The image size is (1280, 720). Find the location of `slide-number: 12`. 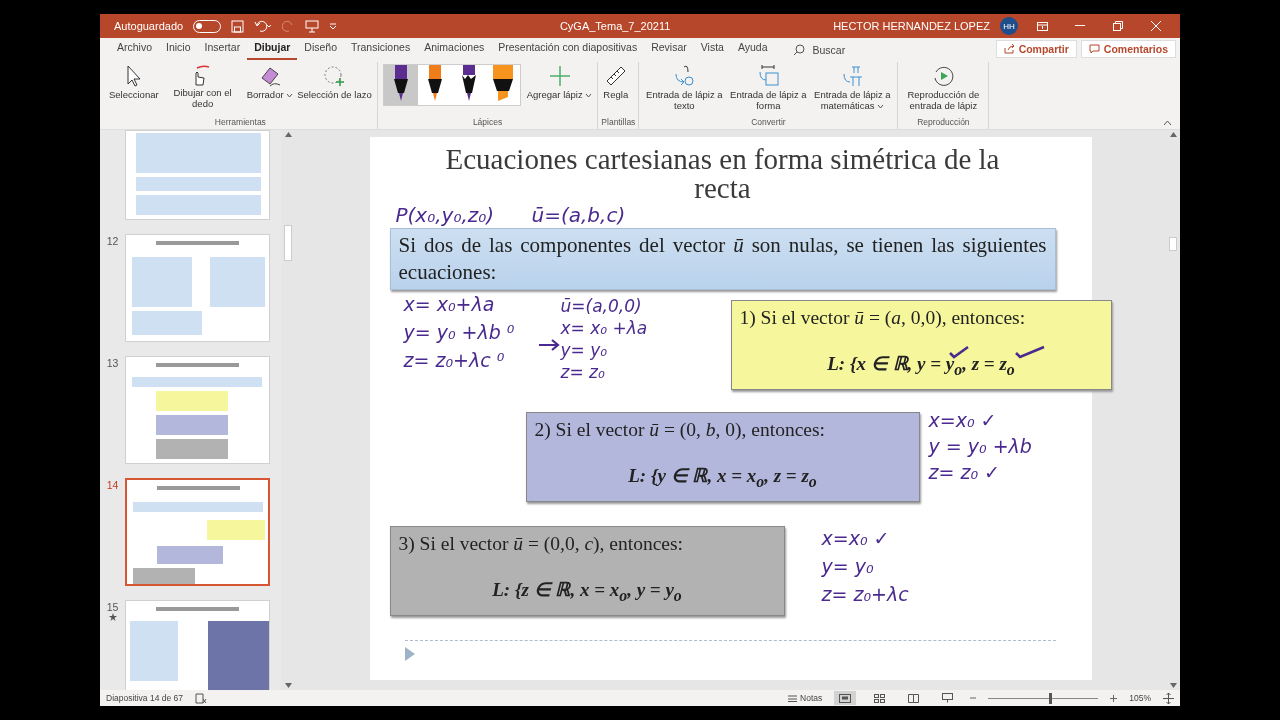

slide-number: 12 is located at coordinates (112, 241).